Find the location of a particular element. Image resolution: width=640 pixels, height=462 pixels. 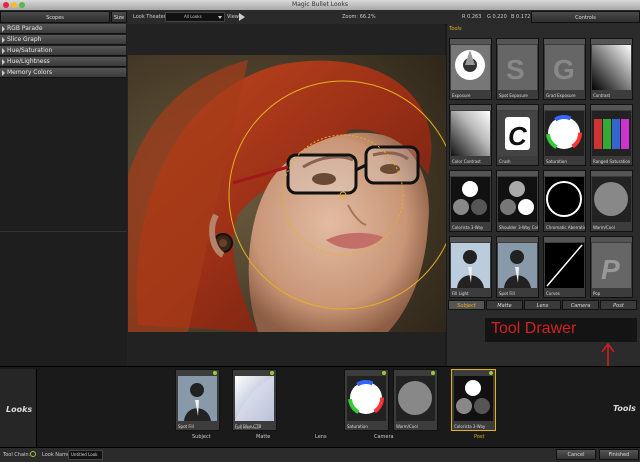

minimize-window-button is located at coordinates (14, 5).